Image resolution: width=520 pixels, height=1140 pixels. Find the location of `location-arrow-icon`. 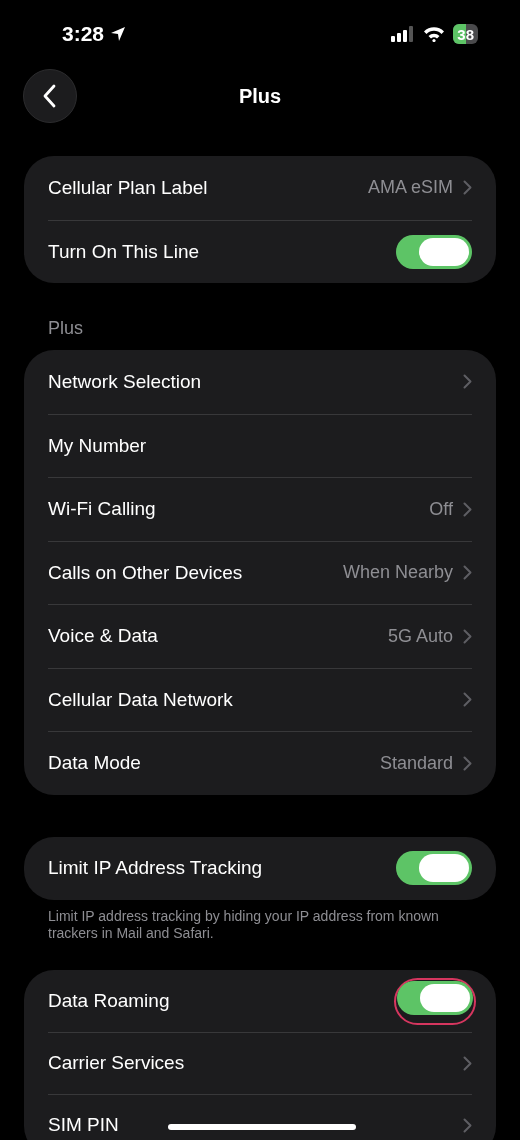

location-arrow-icon is located at coordinates (118, 34).